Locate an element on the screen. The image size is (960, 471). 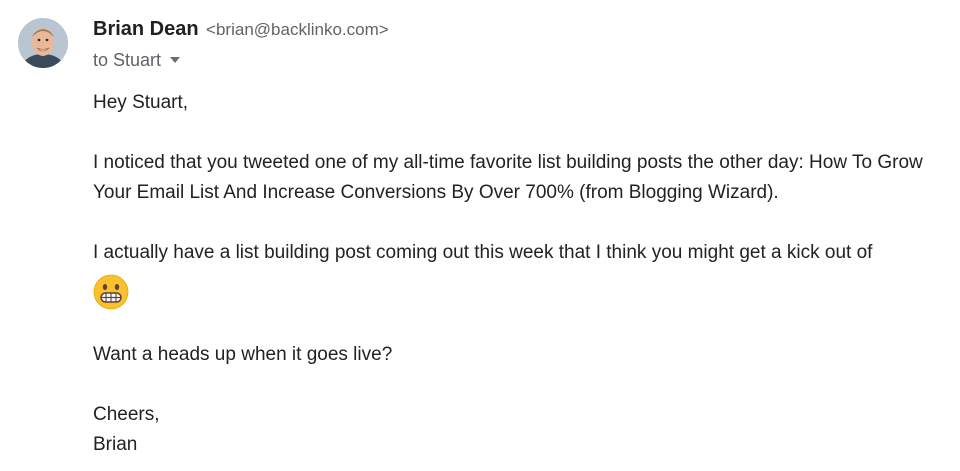
recipient-line: to Stuart is located at coordinates (521, 60).